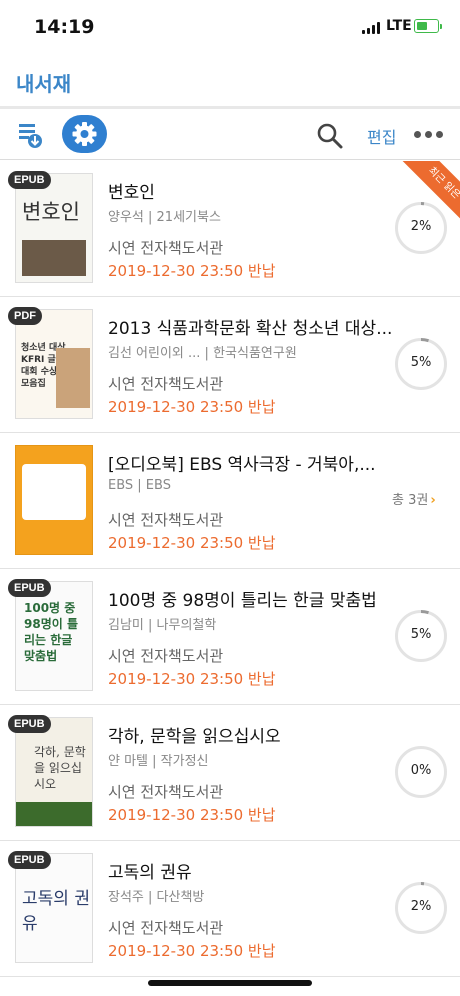 The width and height of the screenshot is (460, 996). Describe the element at coordinates (194, 737) in the screenshot. I see `book-title: 각하, 문학을 읽으십시오` at that location.